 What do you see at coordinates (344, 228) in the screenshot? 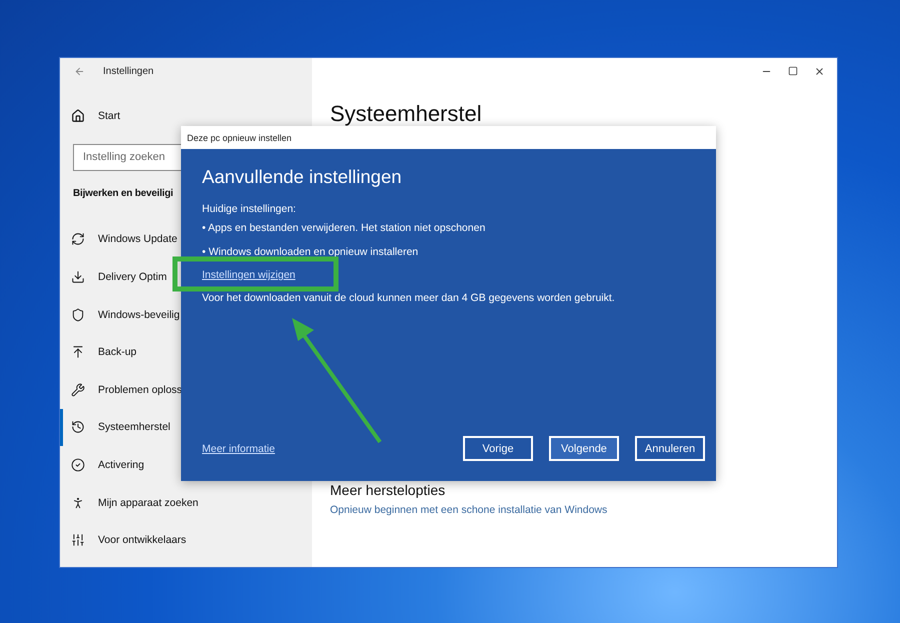
I see `bullet-text: • Apps en bestanden verwijderen. Het station niet opschonen` at bounding box center [344, 228].